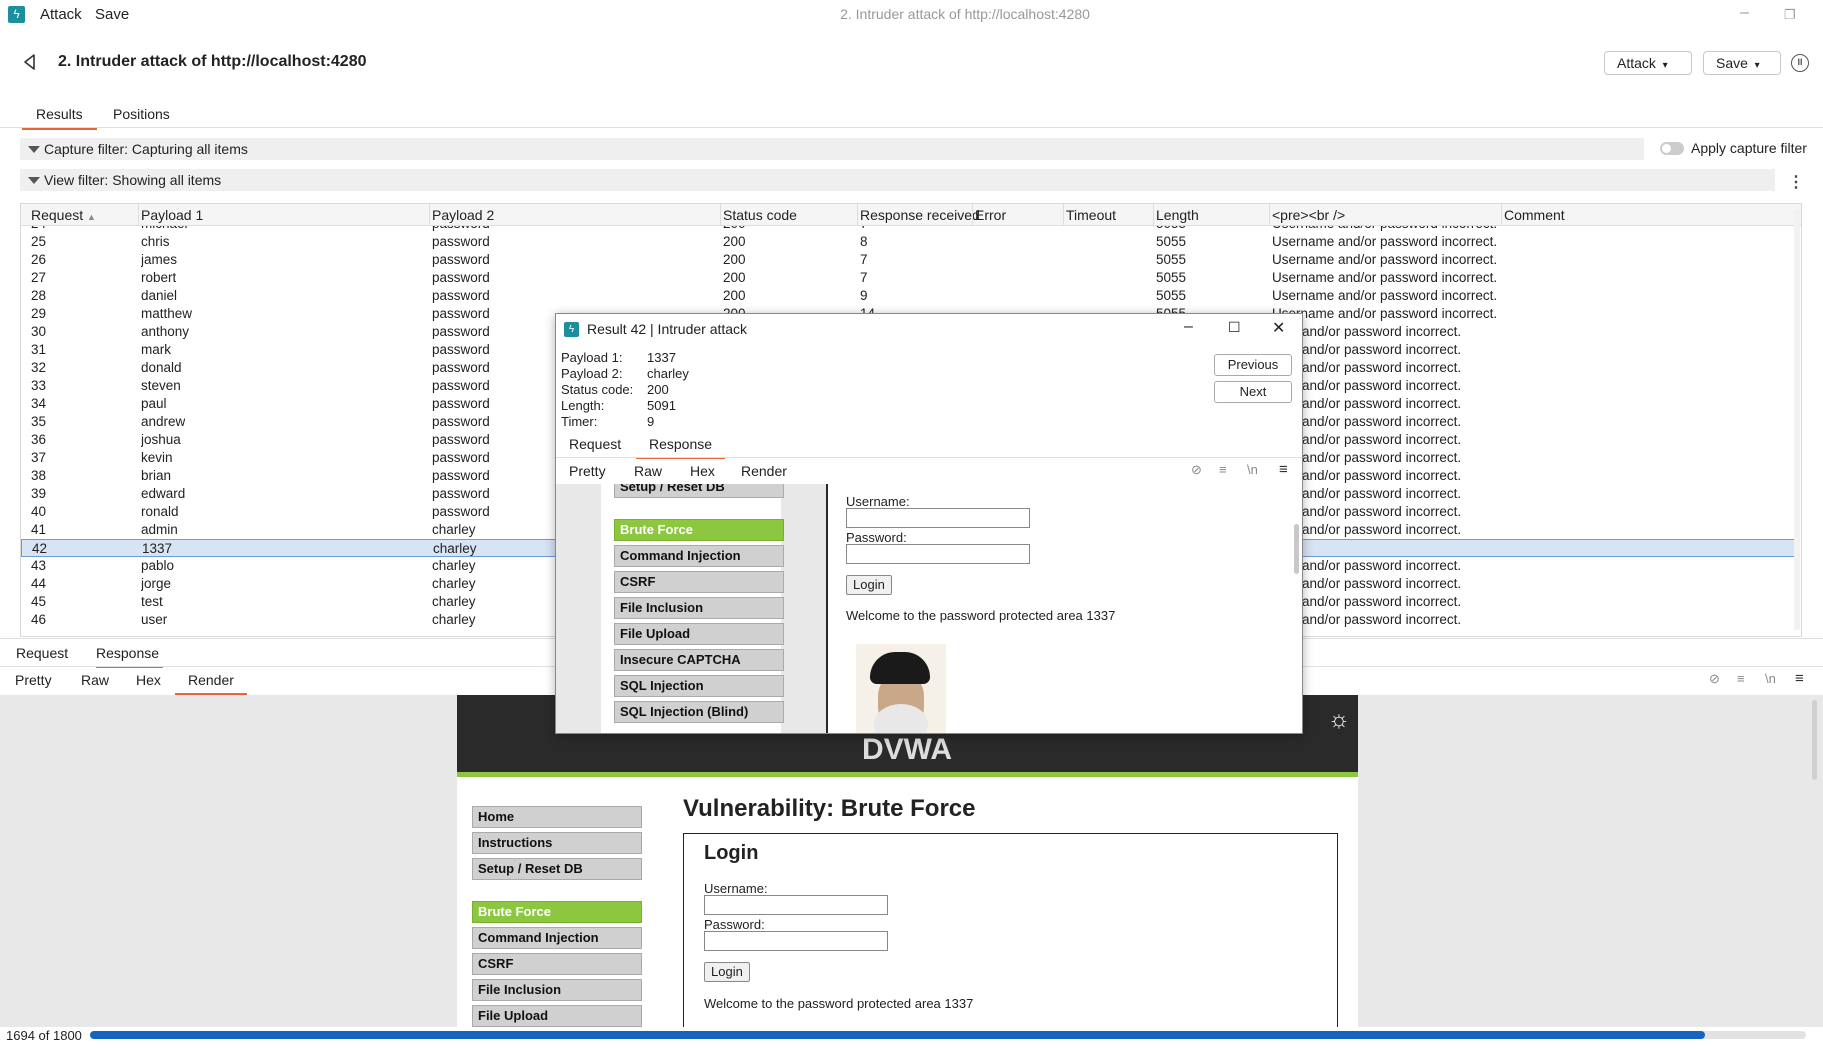  I want to click on dialog-nav-file-upload: File Upload, so click(699, 634).